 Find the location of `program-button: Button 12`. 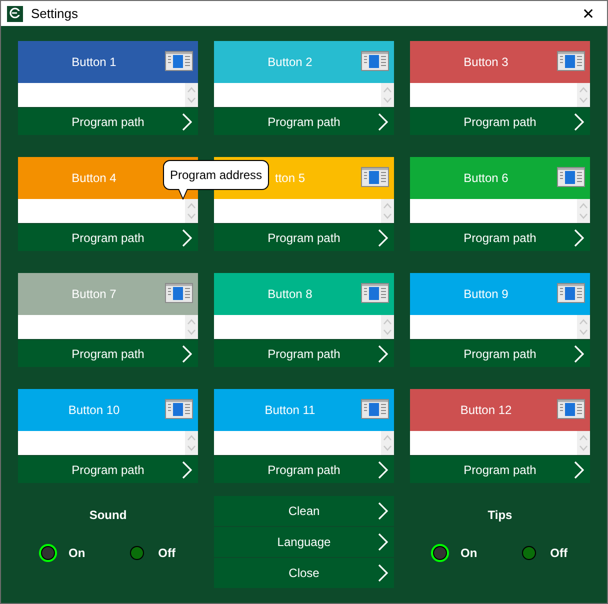

program-button: Button 12 is located at coordinates (500, 410).